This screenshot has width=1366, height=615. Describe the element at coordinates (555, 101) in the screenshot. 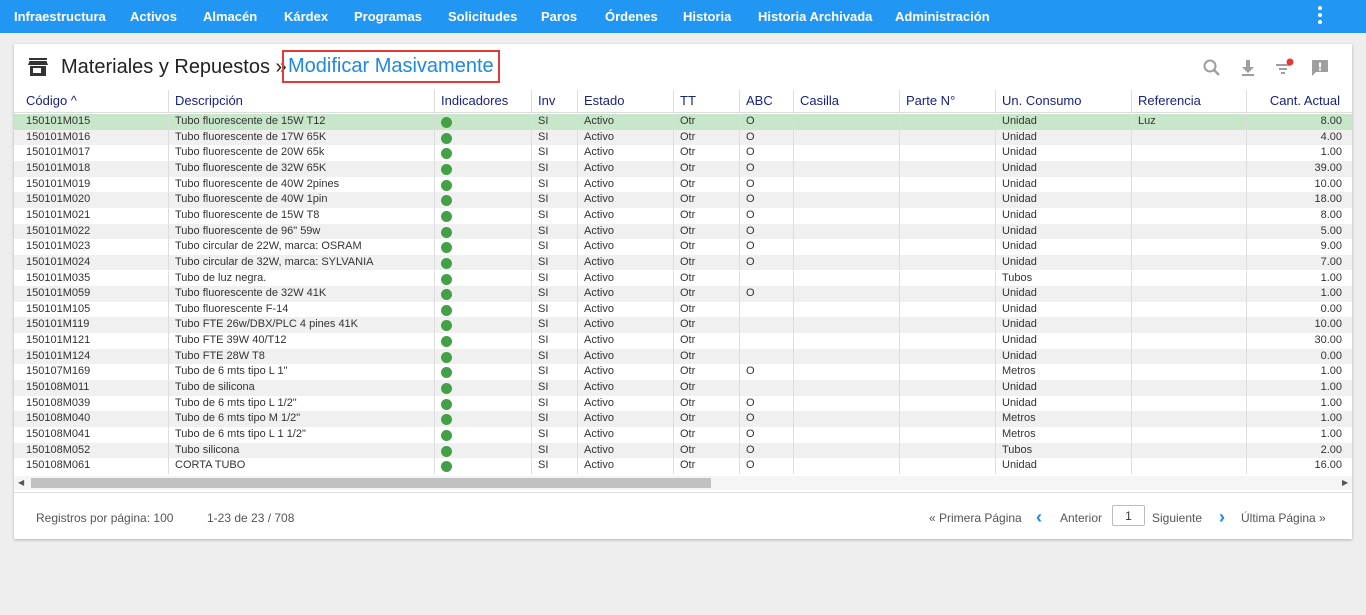

I see `column-header-inv: Inv` at that location.